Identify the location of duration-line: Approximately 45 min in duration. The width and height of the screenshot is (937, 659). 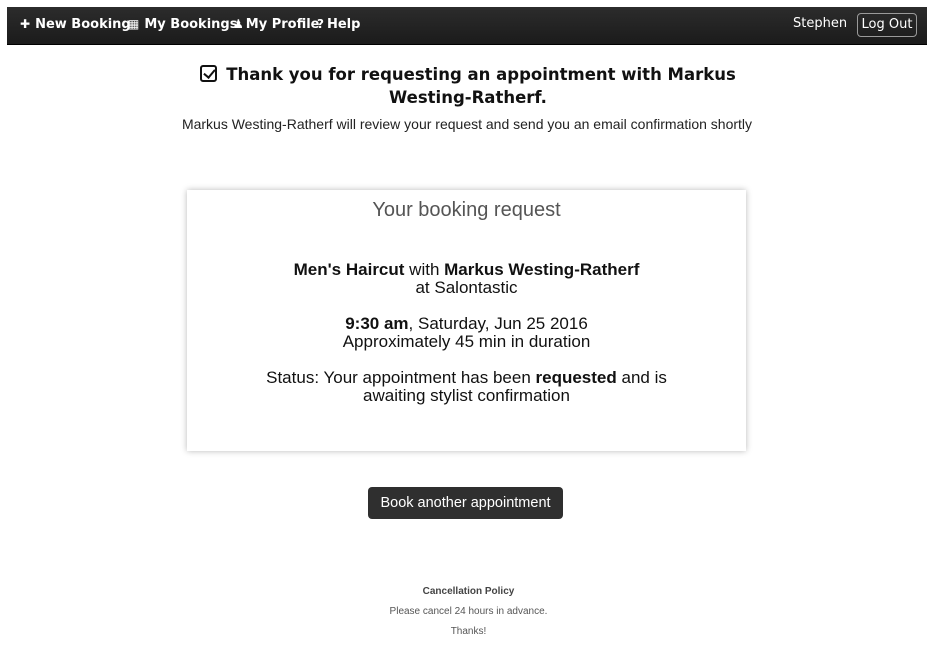
(466, 341).